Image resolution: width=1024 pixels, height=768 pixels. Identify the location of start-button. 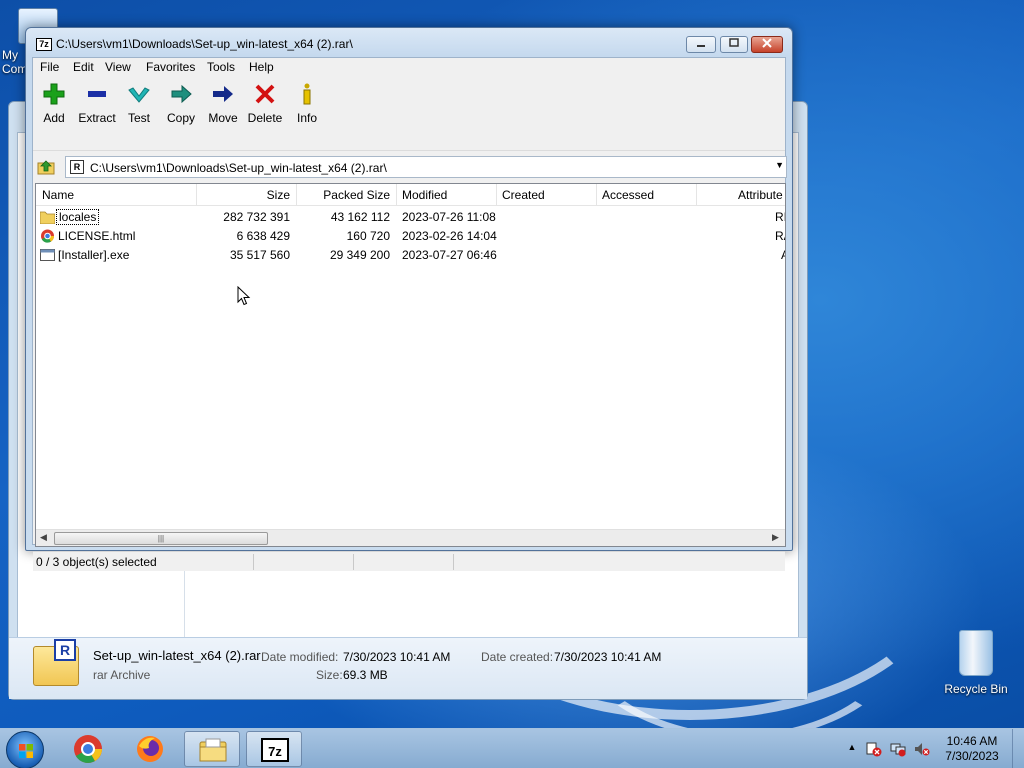
(25, 749).